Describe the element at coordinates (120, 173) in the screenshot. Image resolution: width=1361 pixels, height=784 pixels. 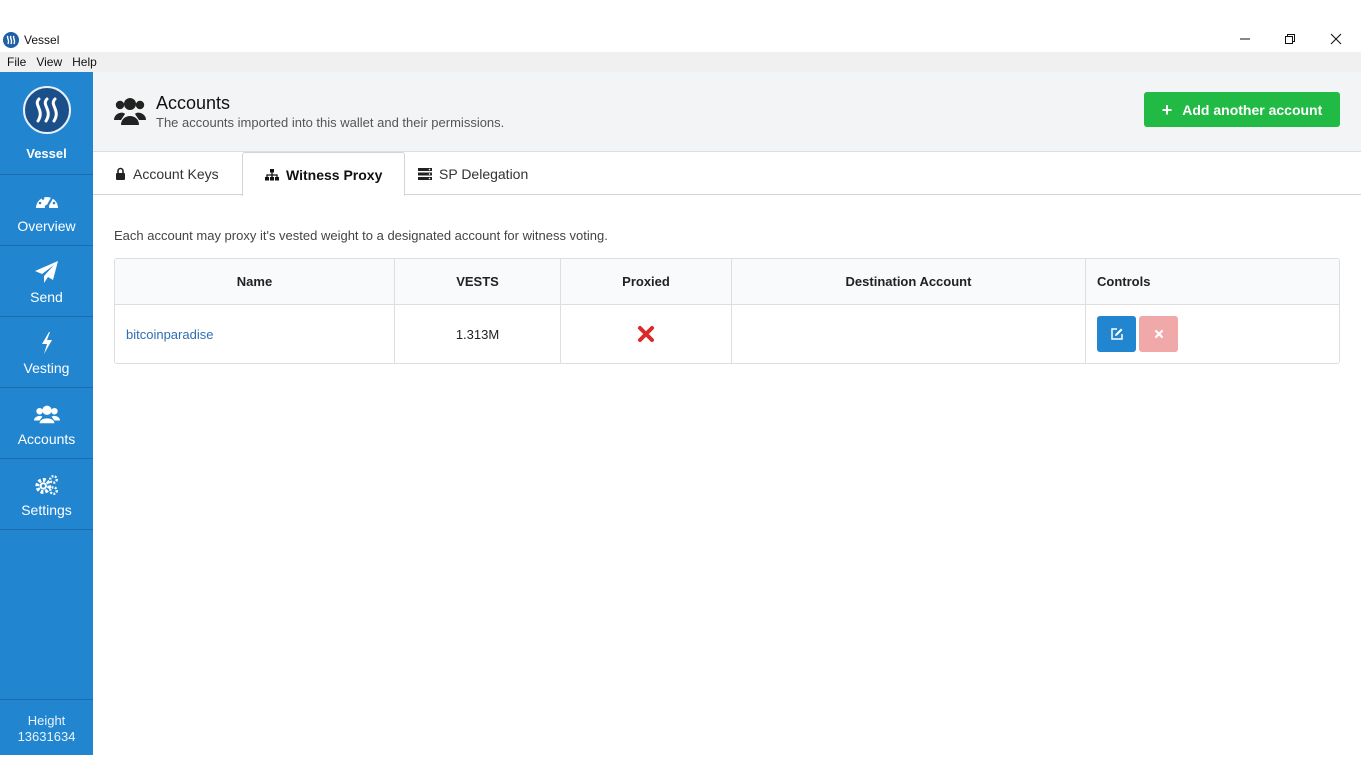
I see `lock-icon` at that location.